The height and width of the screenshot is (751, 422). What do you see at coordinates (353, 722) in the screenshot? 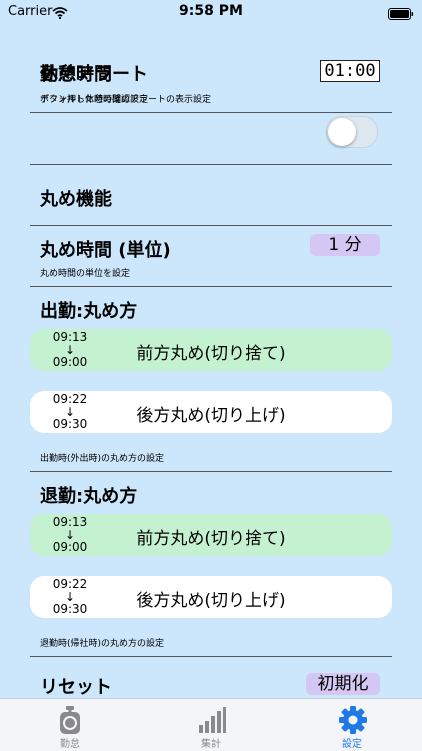
I see `gear-icon` at bounding box center [353, 722].